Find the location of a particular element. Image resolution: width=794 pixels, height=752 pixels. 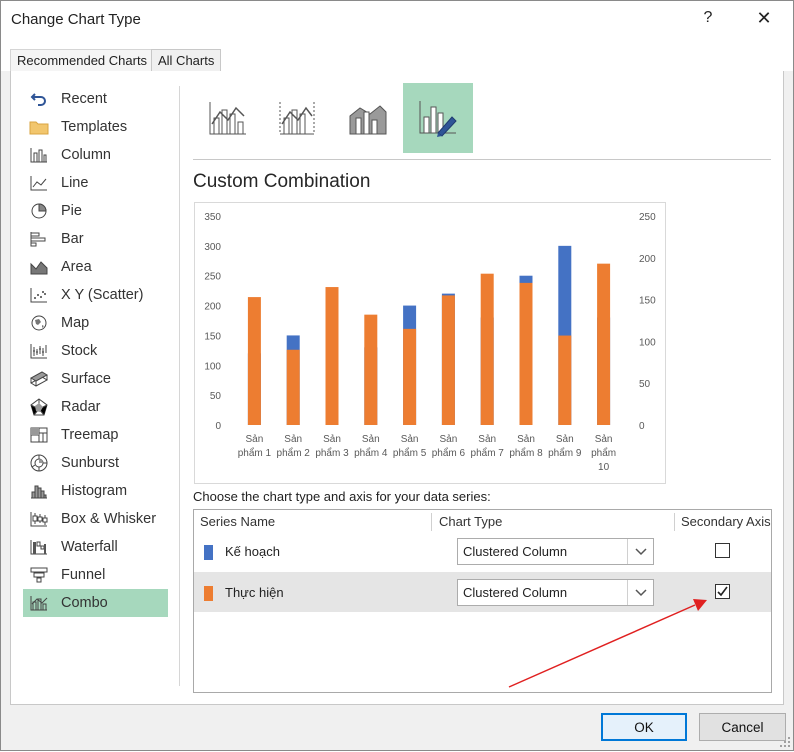

column-header-chart-type: Chart Type is located at coordinates (471, 521).